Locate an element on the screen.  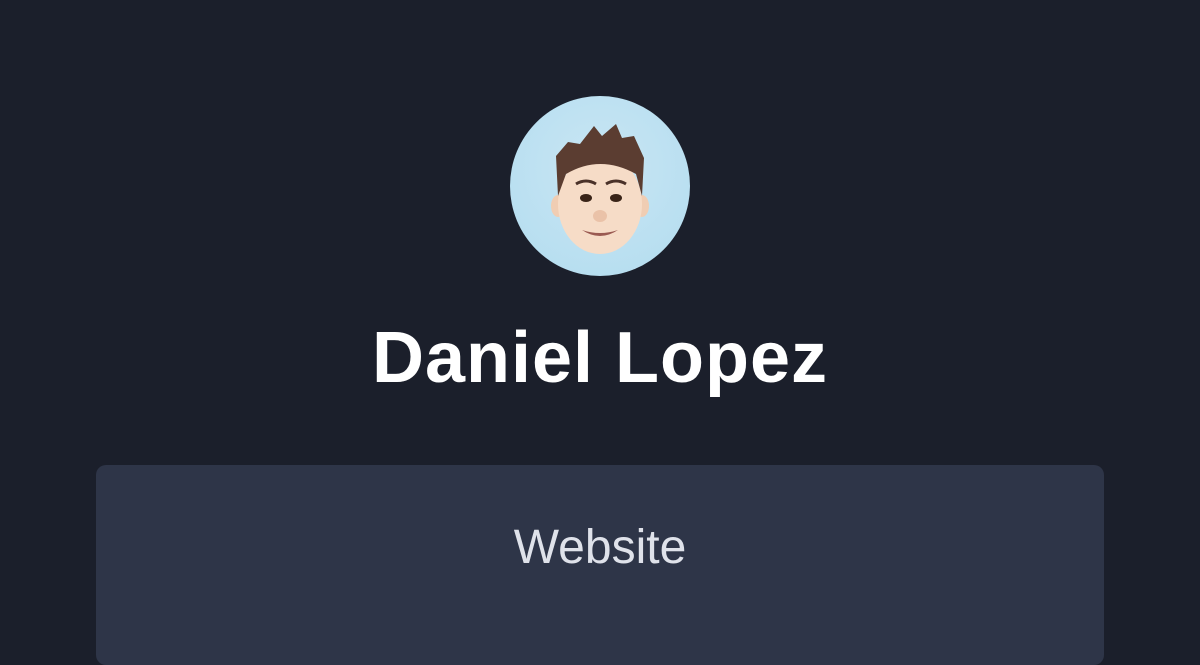
profile-name: Daniel Lopez is located at coordinates (600, 358).